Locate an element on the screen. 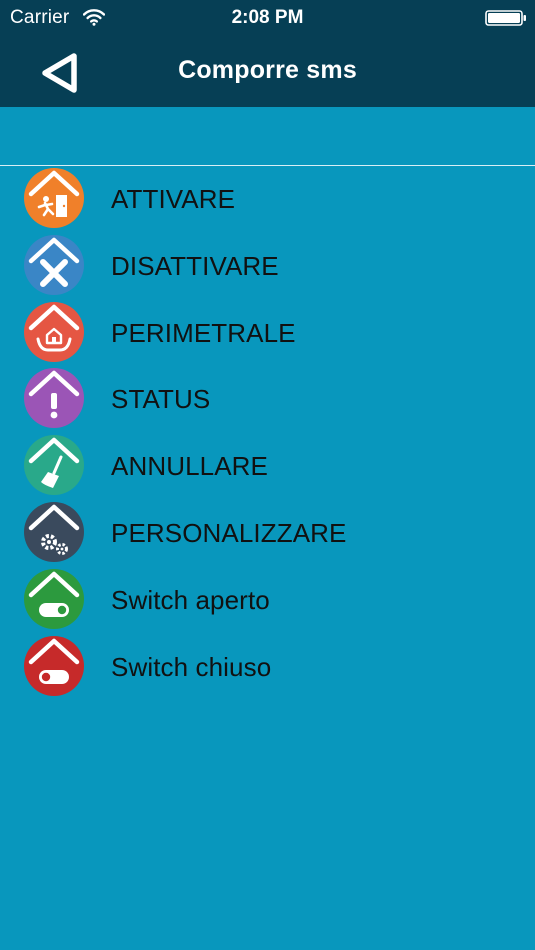  status-exclamation-icon is located at coordinates (54, 398).